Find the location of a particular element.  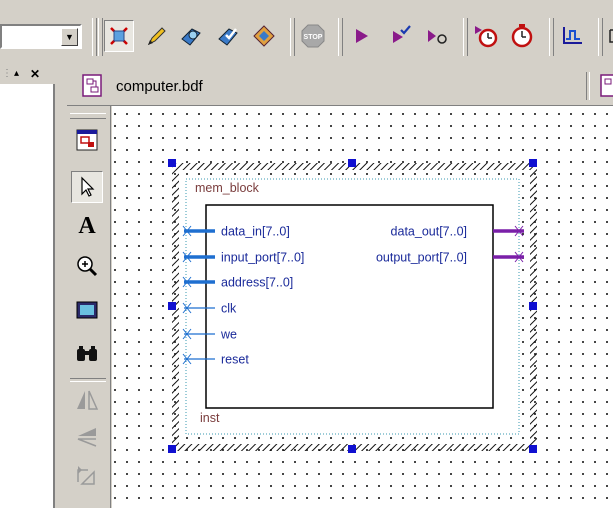

pane-close-icon: ✕ is located at coordinates (35, 74).